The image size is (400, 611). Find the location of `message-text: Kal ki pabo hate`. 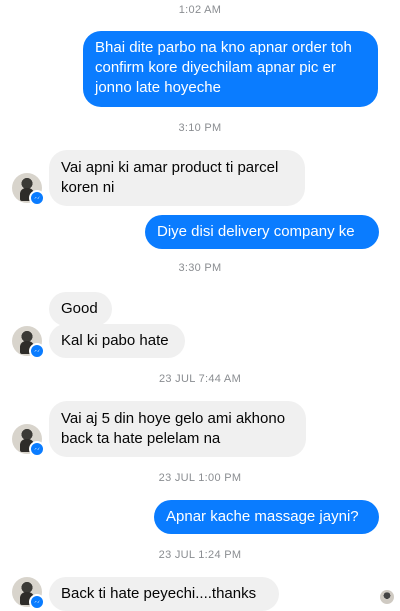

message-text: Kal ki pabo hate is located at coordinates (115, 340).